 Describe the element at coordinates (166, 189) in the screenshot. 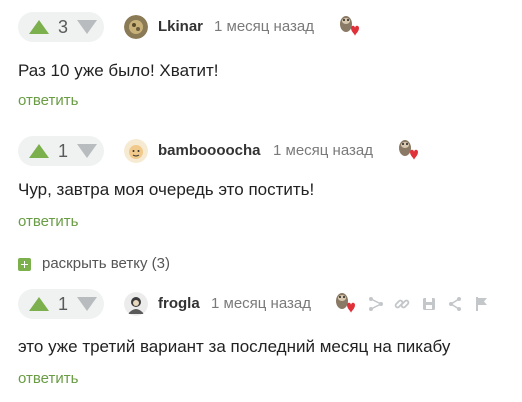

I see `comment-text: Чур, завтра моя очередь это постить!` at that location.